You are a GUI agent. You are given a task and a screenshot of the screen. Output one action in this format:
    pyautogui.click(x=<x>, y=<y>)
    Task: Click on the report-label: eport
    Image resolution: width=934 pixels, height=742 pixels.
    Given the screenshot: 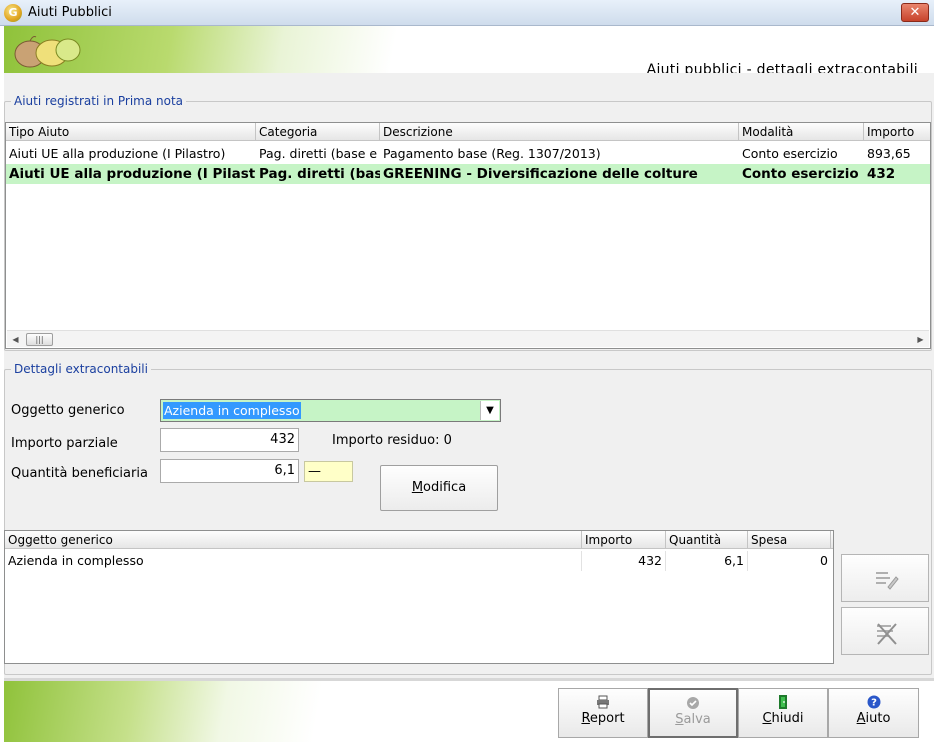 What is the action you would take?
    pyautogui.click(x=607, y=718)
    